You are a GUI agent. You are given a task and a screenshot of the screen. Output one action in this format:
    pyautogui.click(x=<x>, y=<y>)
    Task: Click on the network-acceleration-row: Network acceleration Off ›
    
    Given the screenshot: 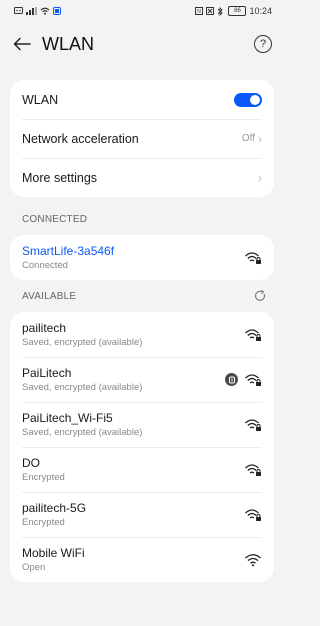 What is the action you would take?
    pyautogui.click(x=142, y=138)
    